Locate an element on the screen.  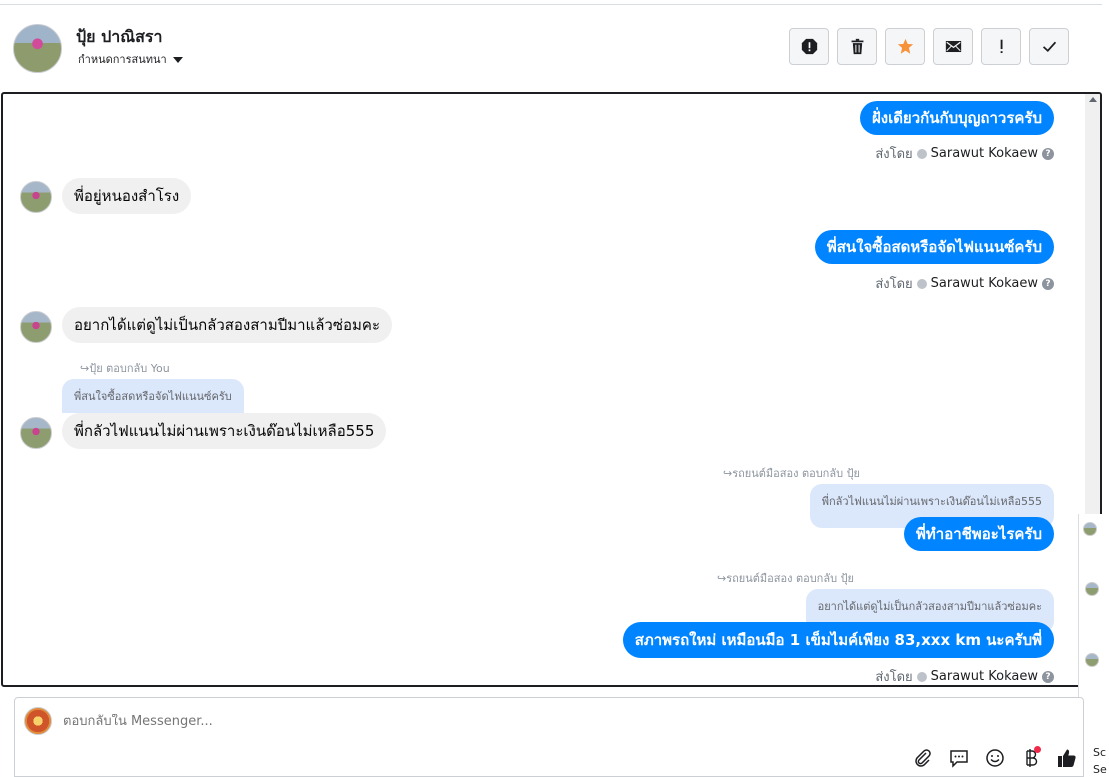
preview-text: Se is located at coordinates (1100, 769).